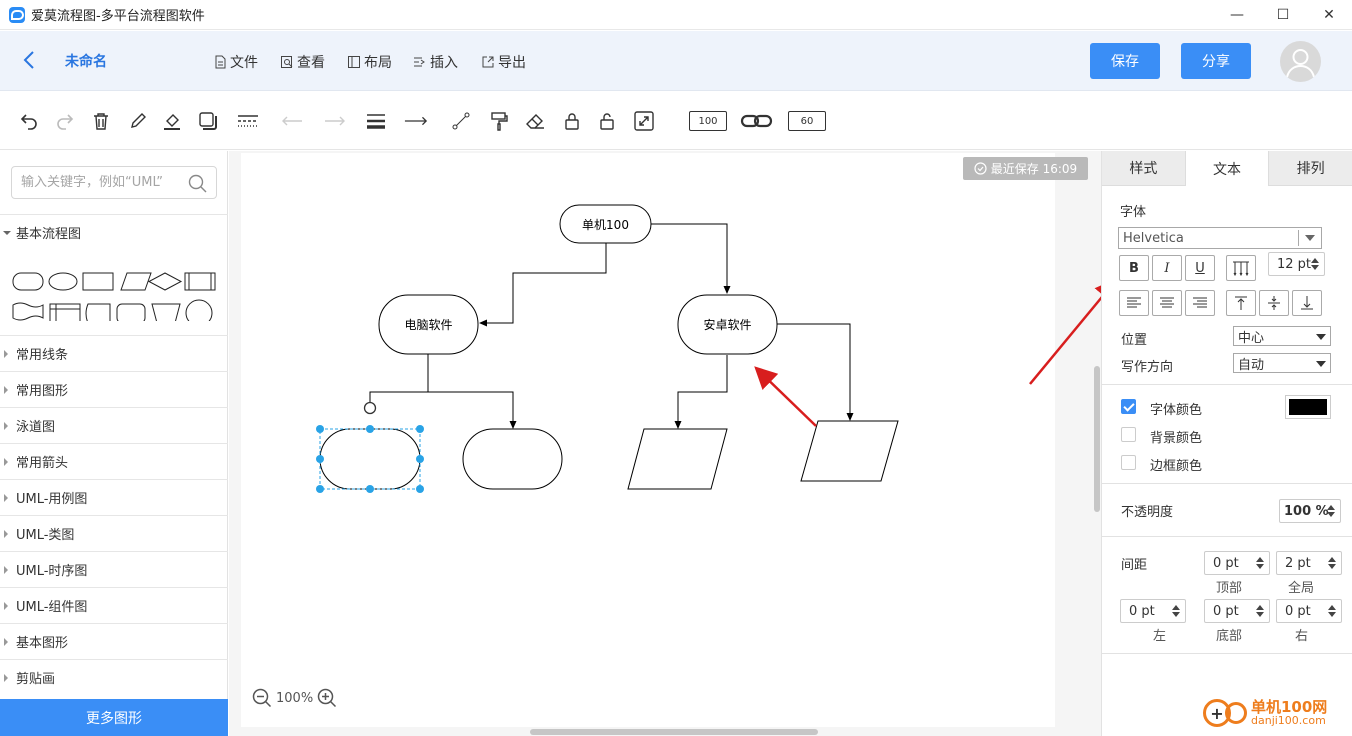 The height and width of the screenshot is (736, 1352). I want to click on connector-right-to-child2, so click(815, 372).